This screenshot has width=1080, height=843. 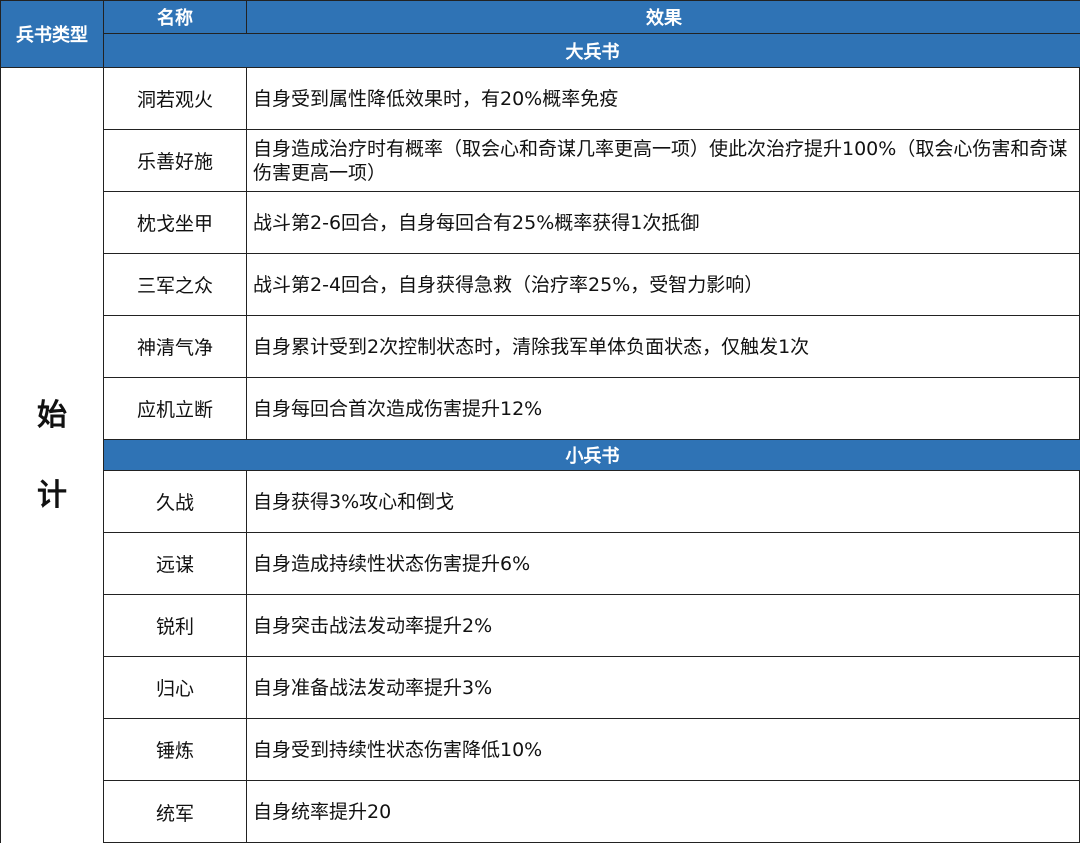 I want to click on row-effect: 自身累计受到2次控制状态时，清除我军单体负面状态，仅触发1次, so click(x=663, y=347).